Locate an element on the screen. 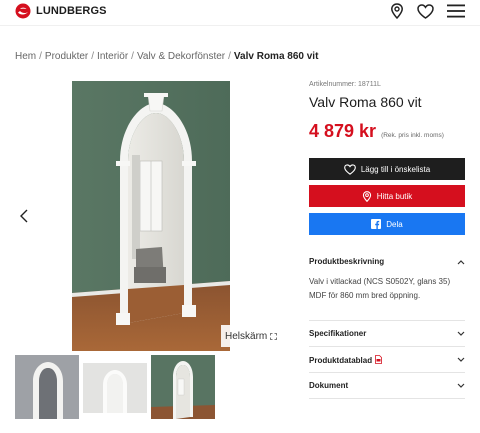 The width and height of the screenshot is (480, 433). accordion-specifications-header: Specifikationer is located at coordinates (387, 333).